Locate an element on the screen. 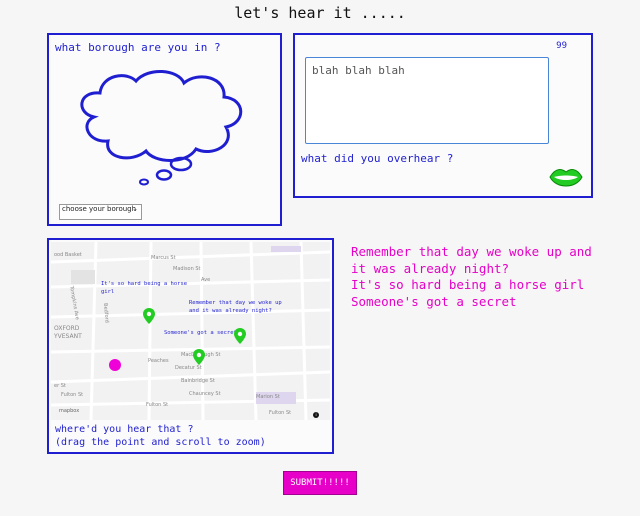 The width and height of the screenshot is (640, 516). map-note: It's so hard being a horse girl is located at coordinates (144, 288).